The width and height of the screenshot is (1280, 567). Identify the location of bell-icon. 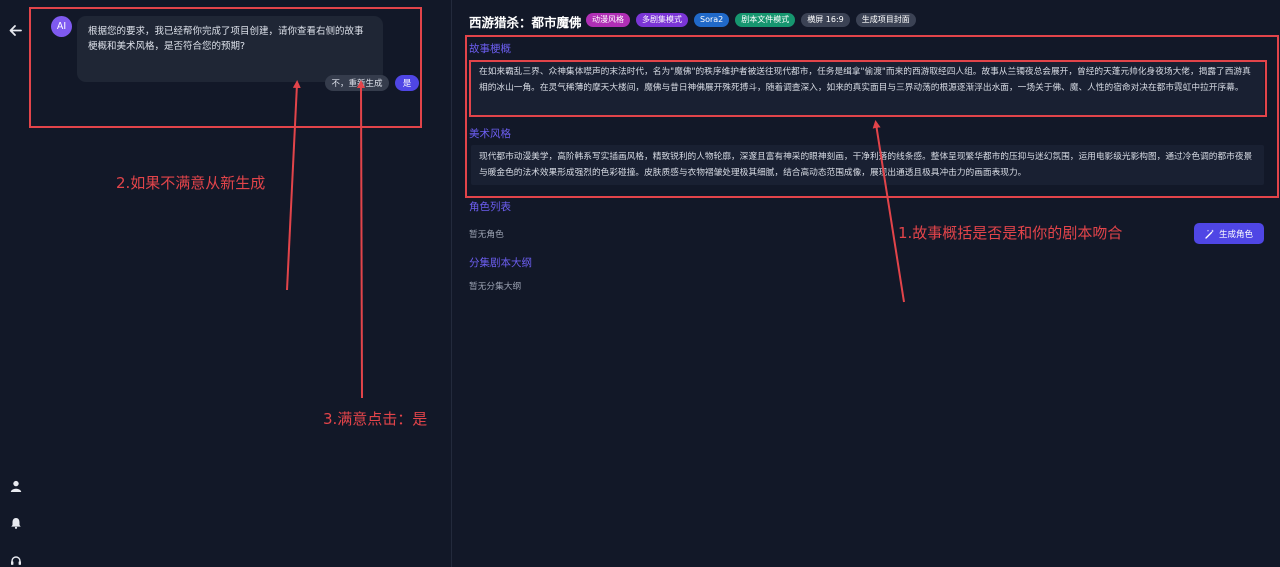
(15, 522).